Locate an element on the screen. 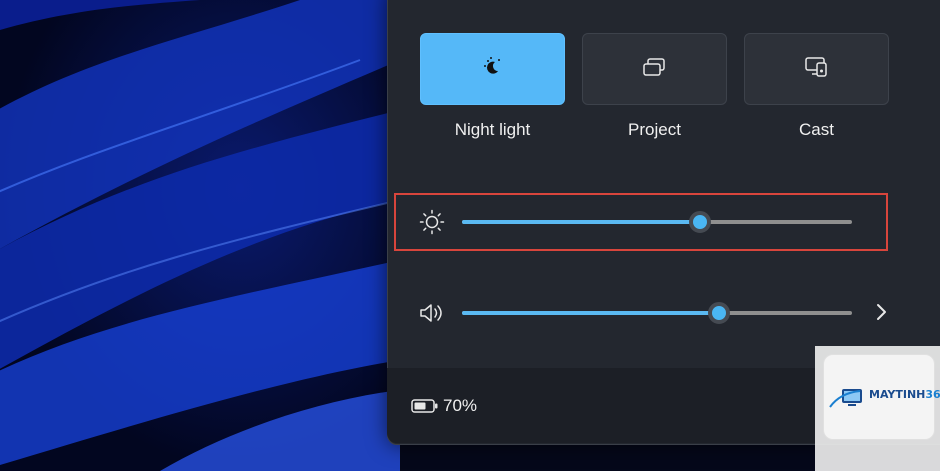 The height and width of the screenshot is (471, 940). watermark-card: MAYTINH365 is located at coordinates (881, 397).